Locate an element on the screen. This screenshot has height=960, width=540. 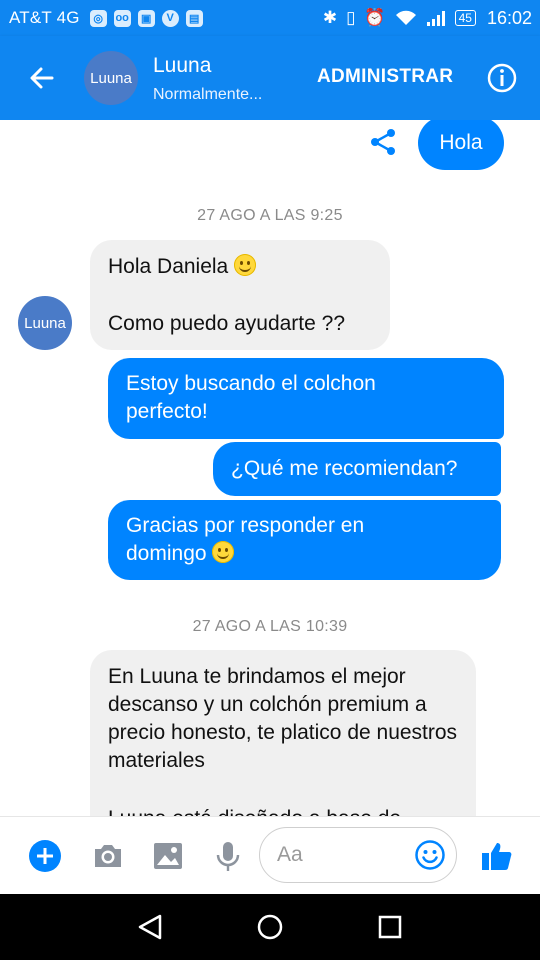
share-icon is located at coordinates (383, 142).